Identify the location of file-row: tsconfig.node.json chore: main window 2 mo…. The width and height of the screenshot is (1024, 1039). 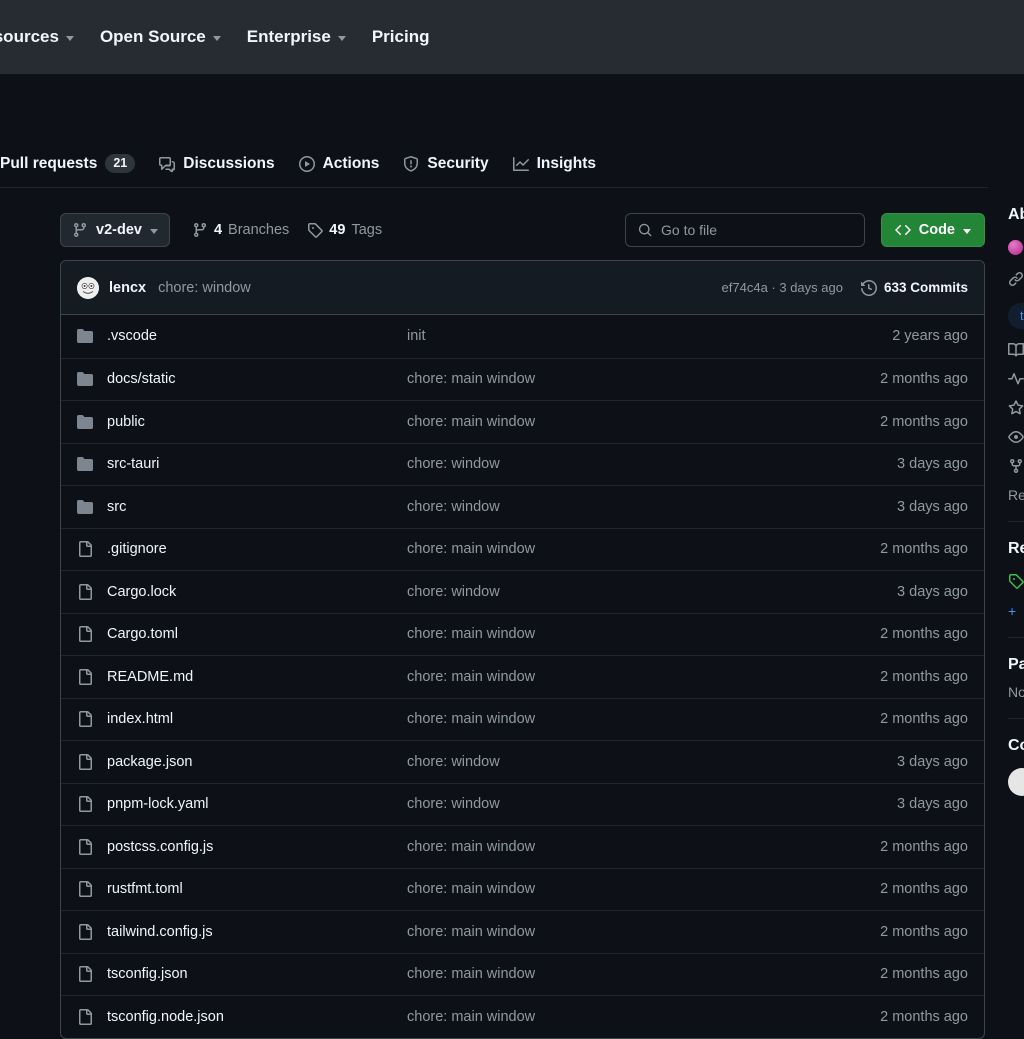
(522, 1016).